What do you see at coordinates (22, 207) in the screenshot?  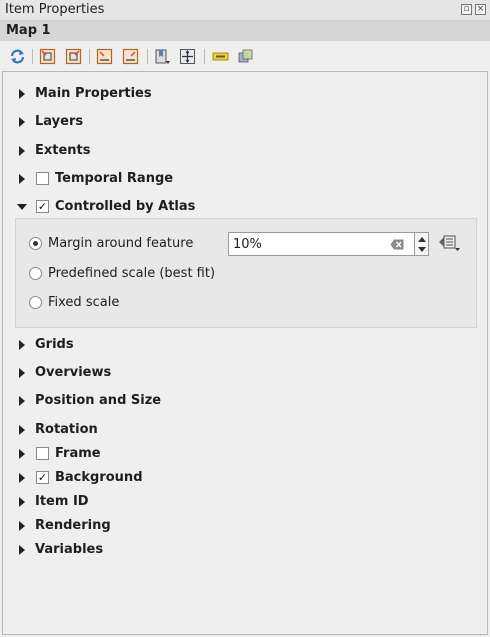 I see `chevron-down-icon` at bounding box center [22, 207].